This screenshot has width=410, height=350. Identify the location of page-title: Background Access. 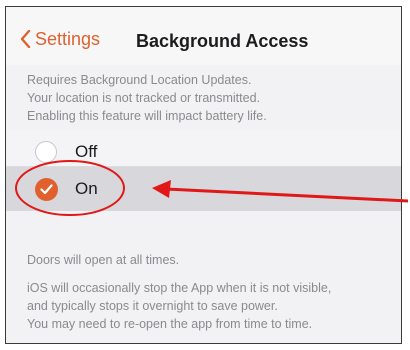
(222, 41).